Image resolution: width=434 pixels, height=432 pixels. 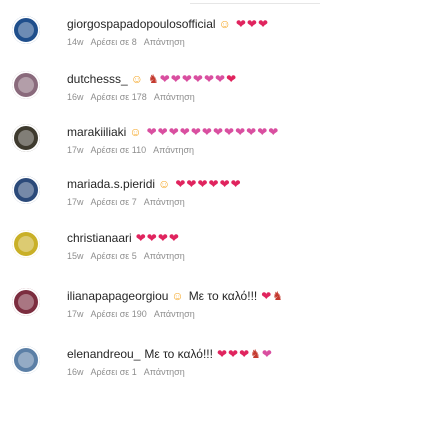 I want to click on comment-meta: 16w Αρέσει σε 178 Απάντηση, so click(x=134, y=97).